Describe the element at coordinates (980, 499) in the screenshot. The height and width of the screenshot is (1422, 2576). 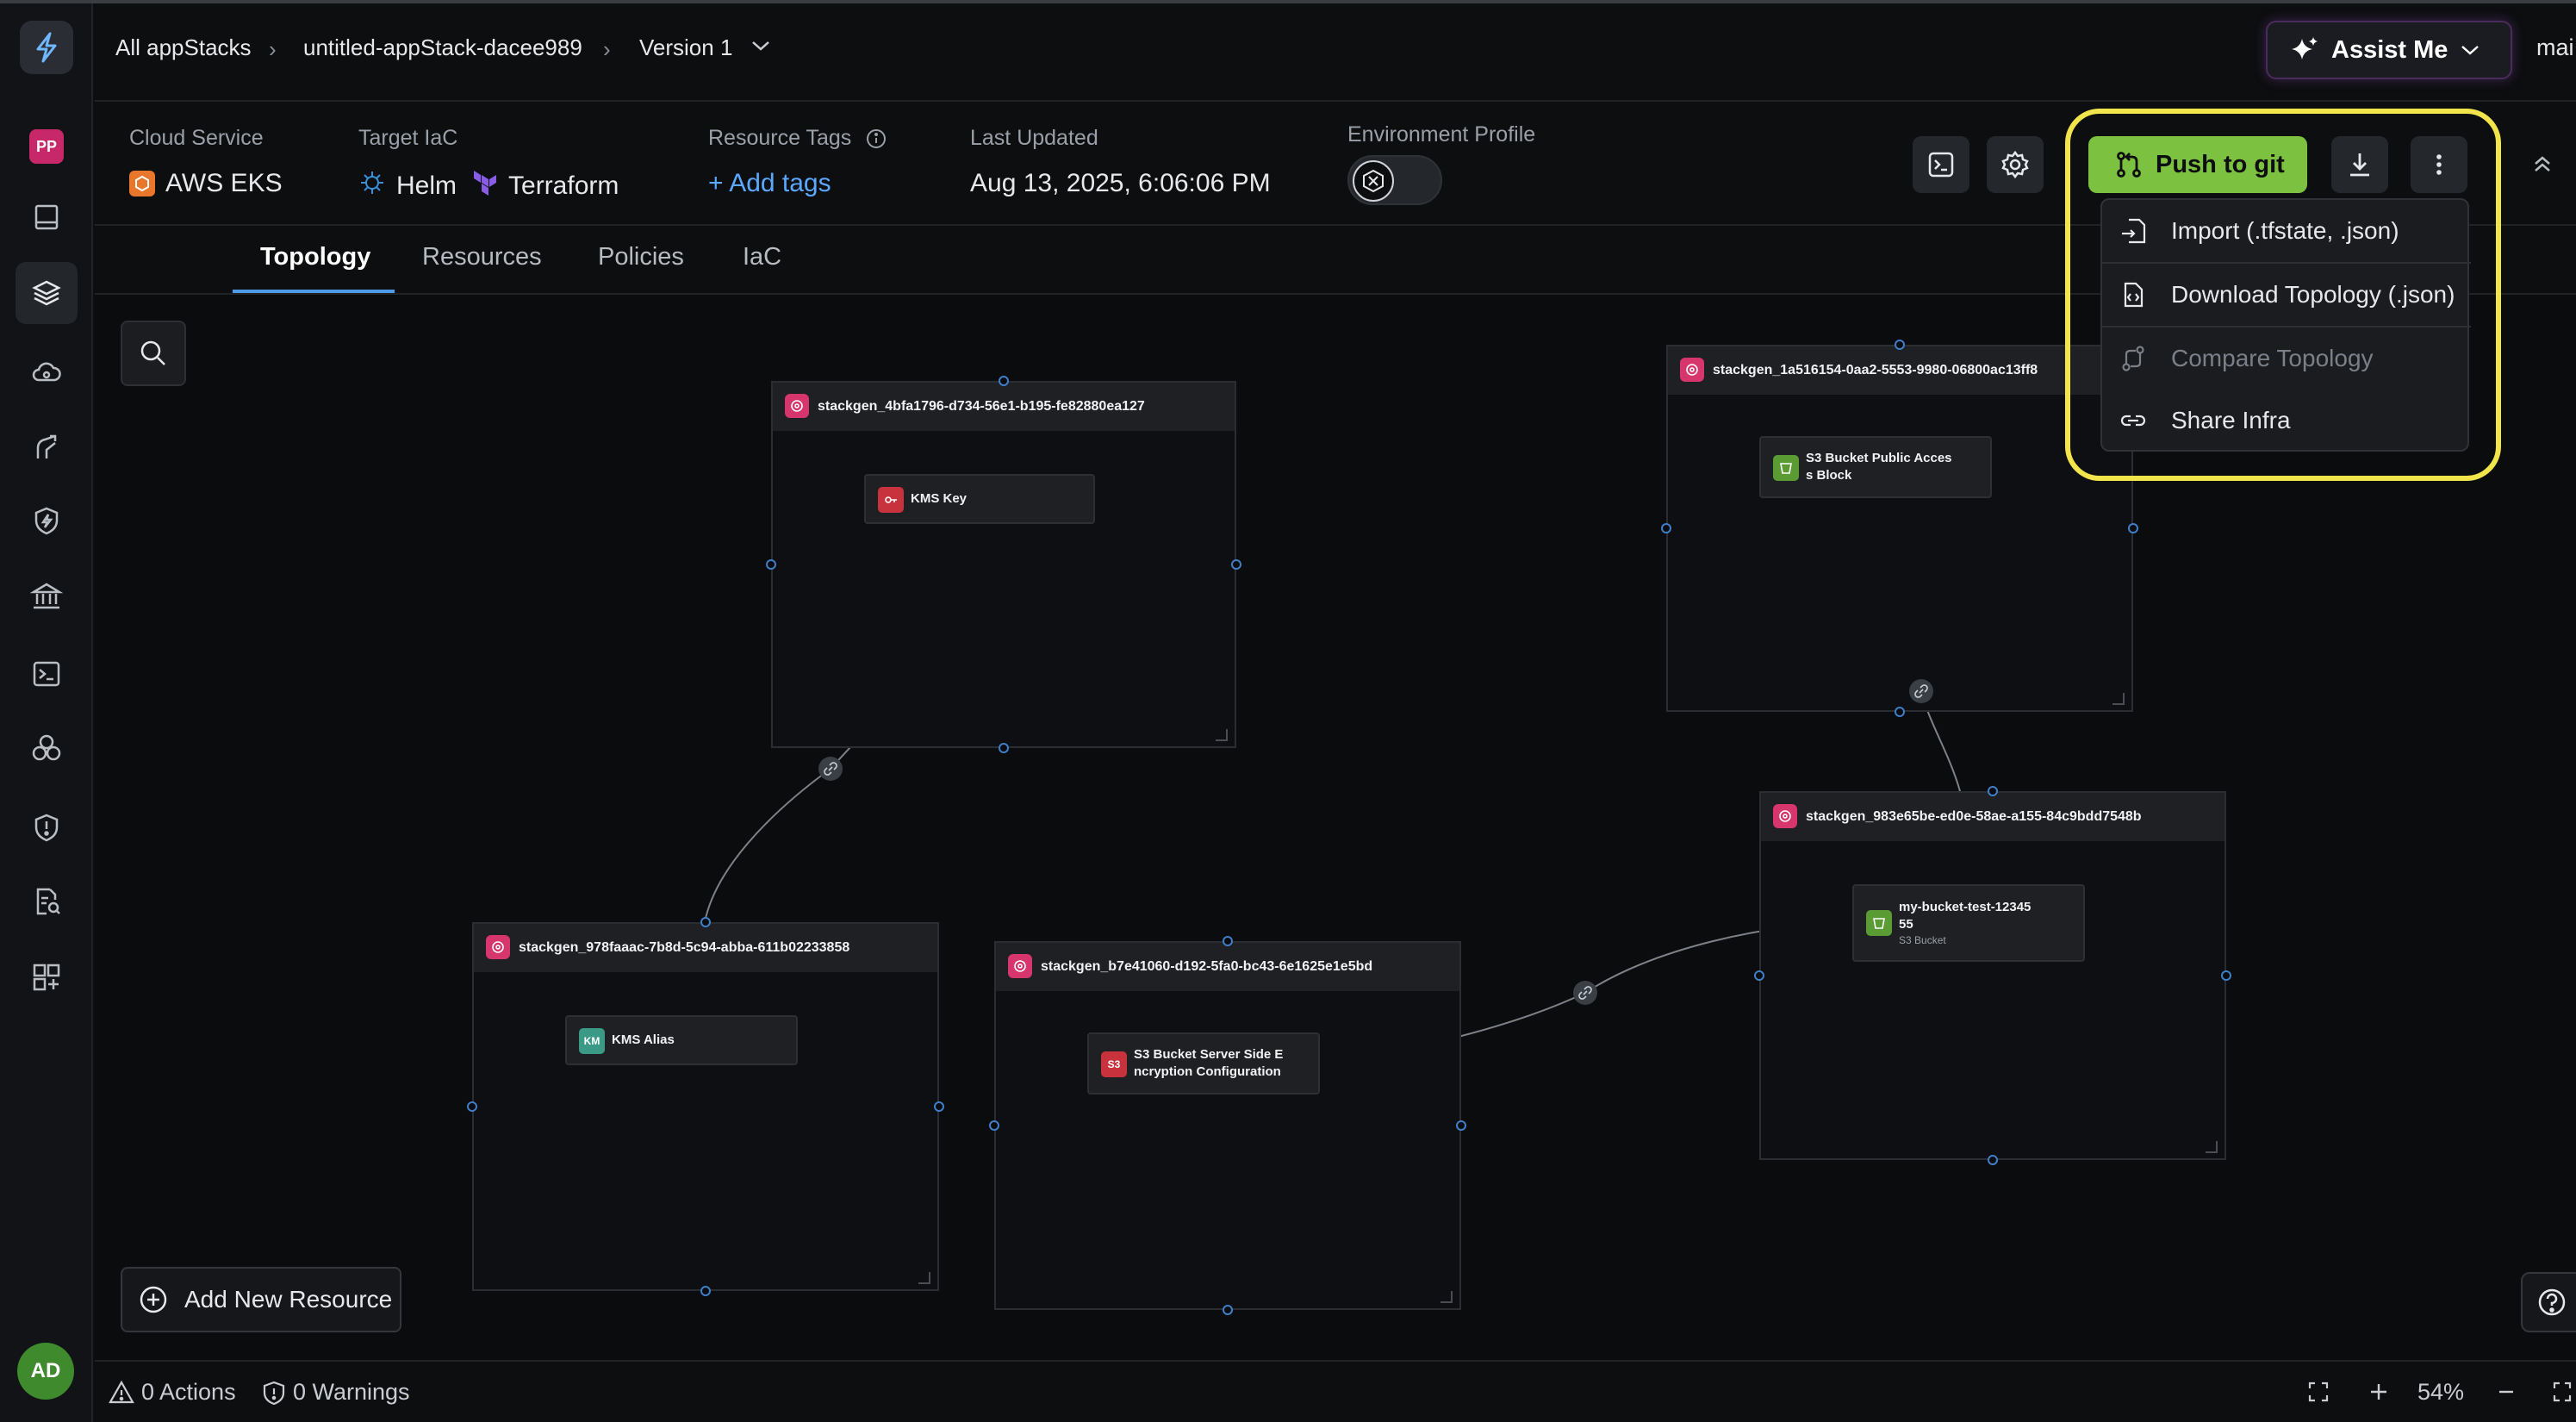
I see `resource-node-kms-key: KMS Key` at that location.